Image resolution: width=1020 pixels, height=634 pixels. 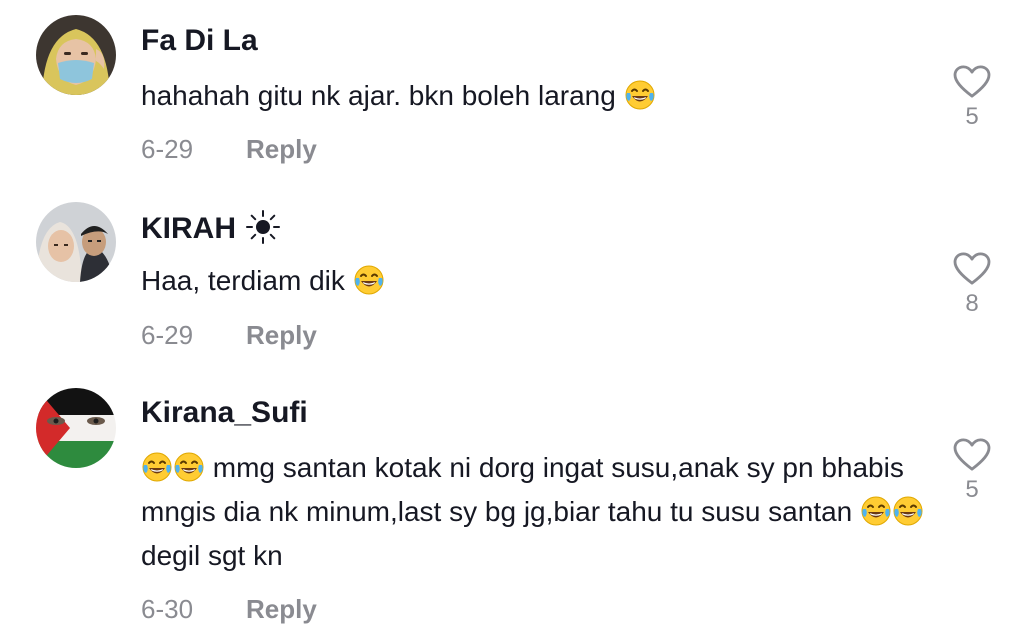 What do you see at coordinates (229, 609) in the screenshot?
I see `comment-meta: 6-30 Reply` at bounding box center [229, 609].